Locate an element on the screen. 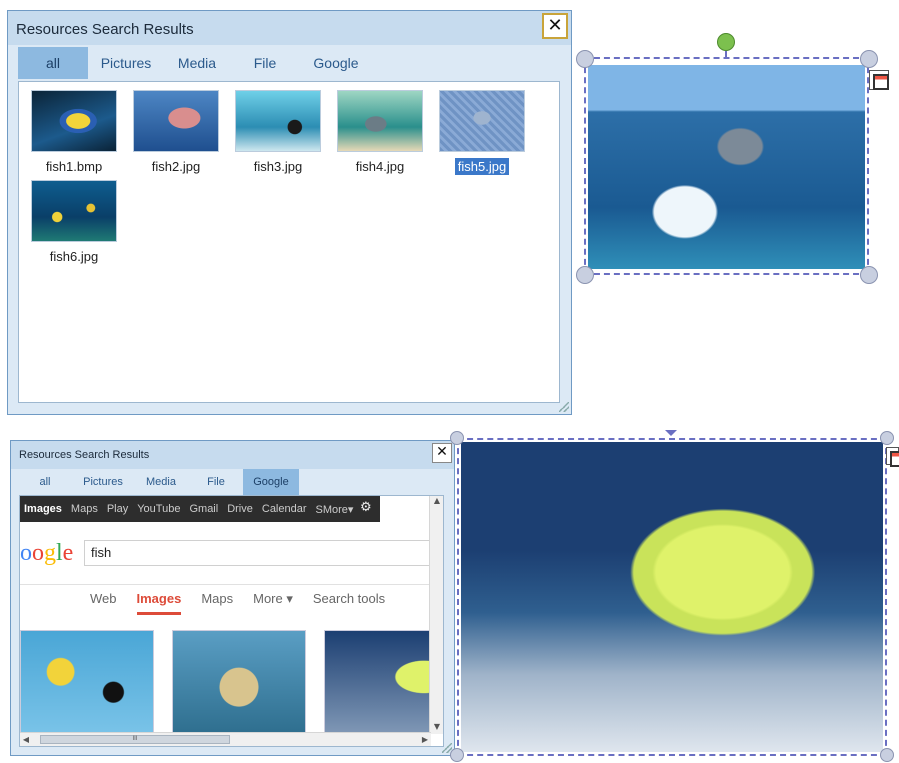 This screenshot has height=763, width=899. file-name: fish1.bmp is located at coordinates (74, 166).